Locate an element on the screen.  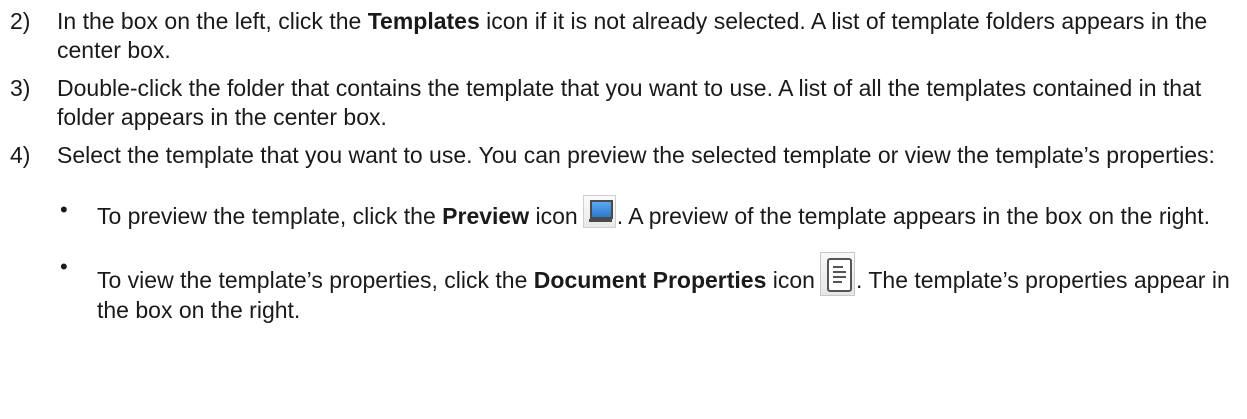
document-properties-term: Document Properties is located at coordinates (650, 280).